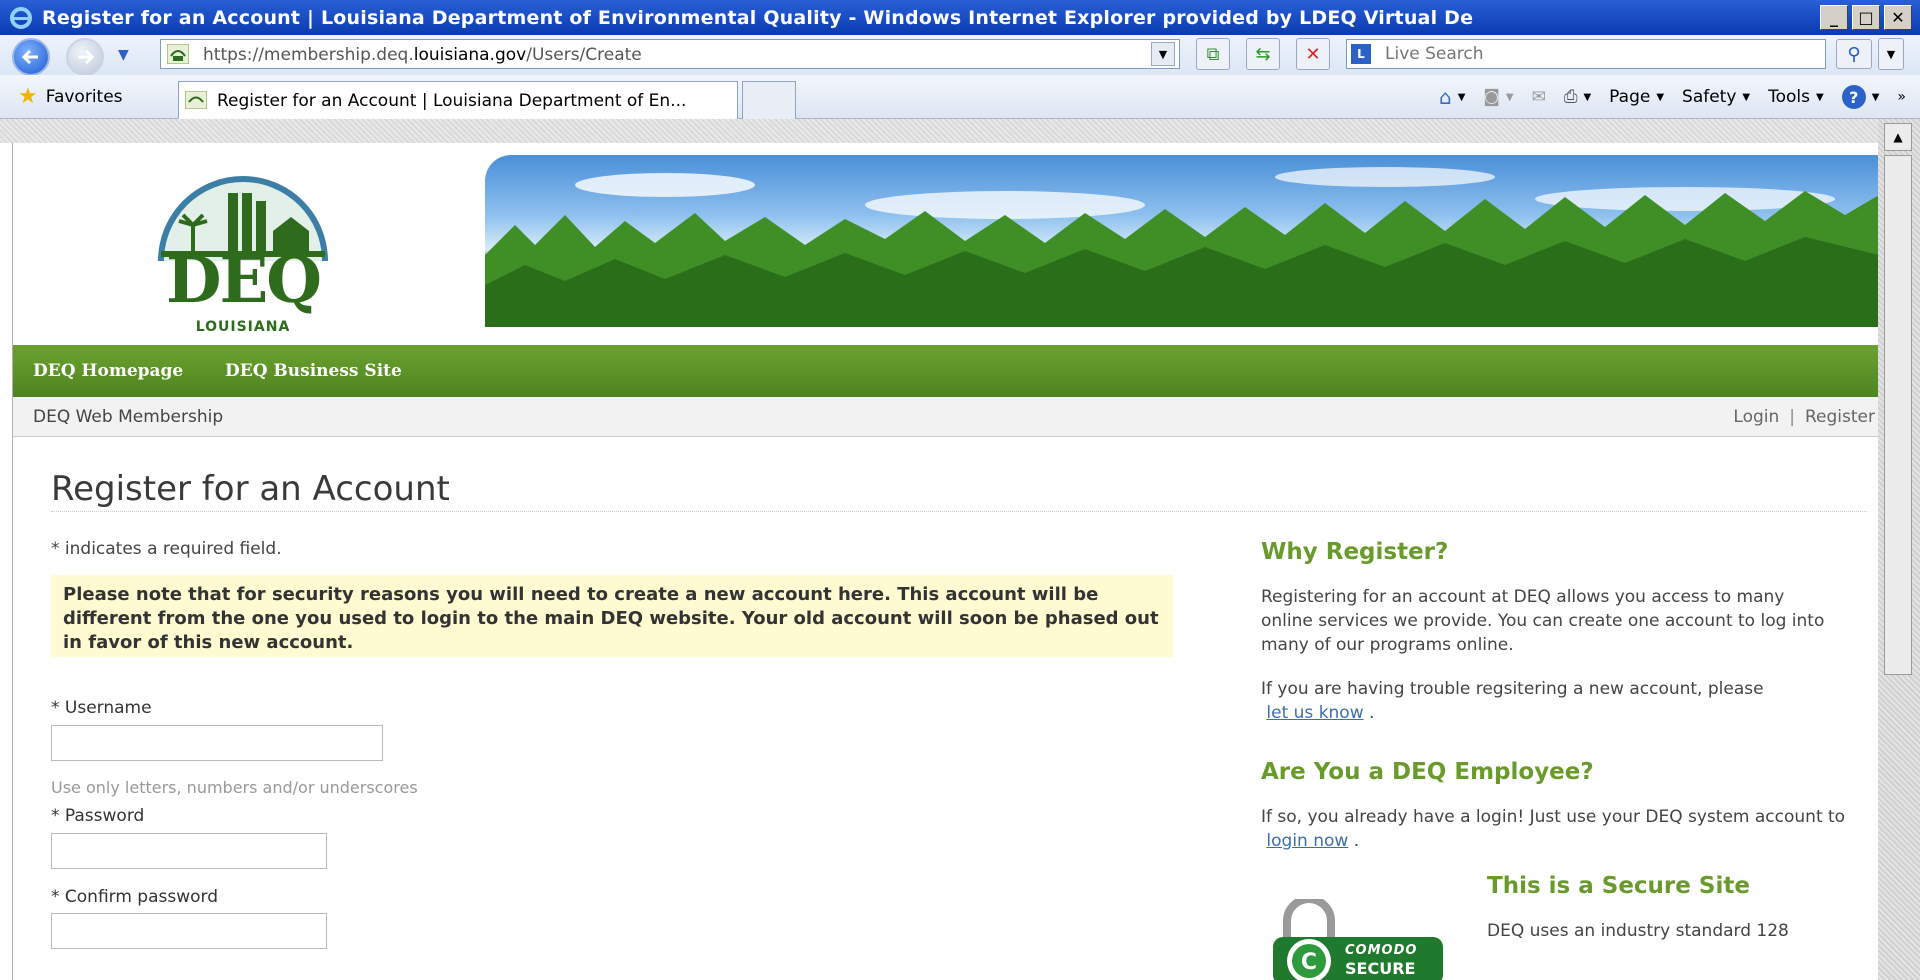  What do you see at coordinates (1314, 713) in the screenshot?
I see `let-us-know-link: let us know` at bounding box center [1314, 713].